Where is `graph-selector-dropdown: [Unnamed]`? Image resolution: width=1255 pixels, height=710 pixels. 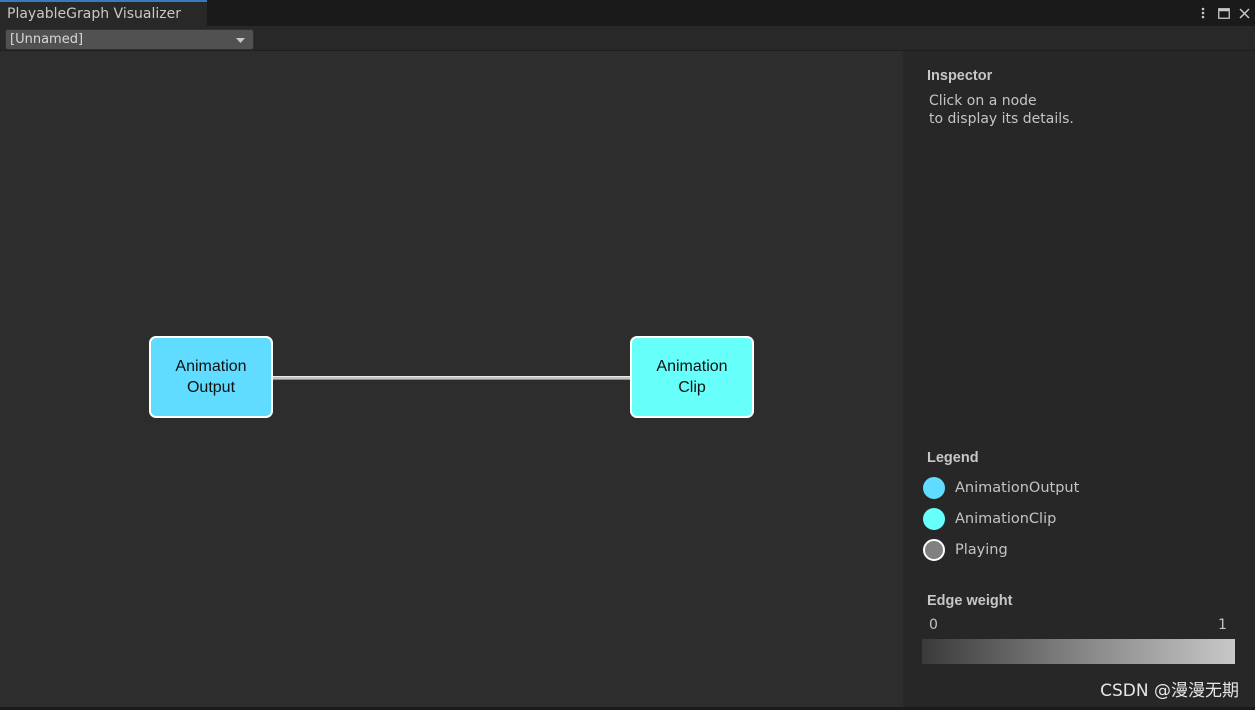
graph-selector-dropdown: [Unnamed] is located at coordinates (129, 39).